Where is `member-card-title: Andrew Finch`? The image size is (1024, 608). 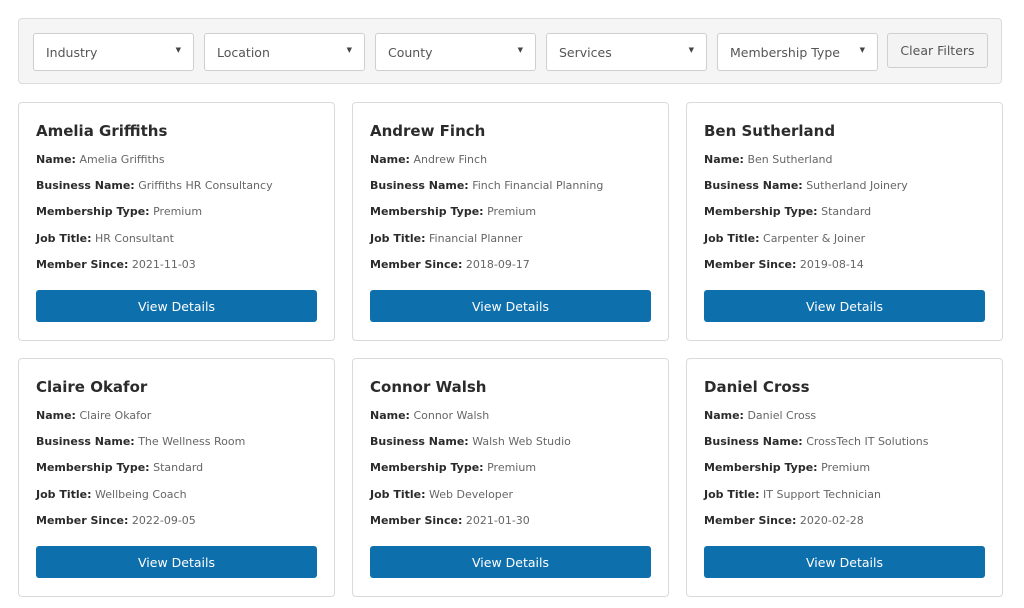
member-card-title: Andrew Finch is located at coordinates (428, 131).